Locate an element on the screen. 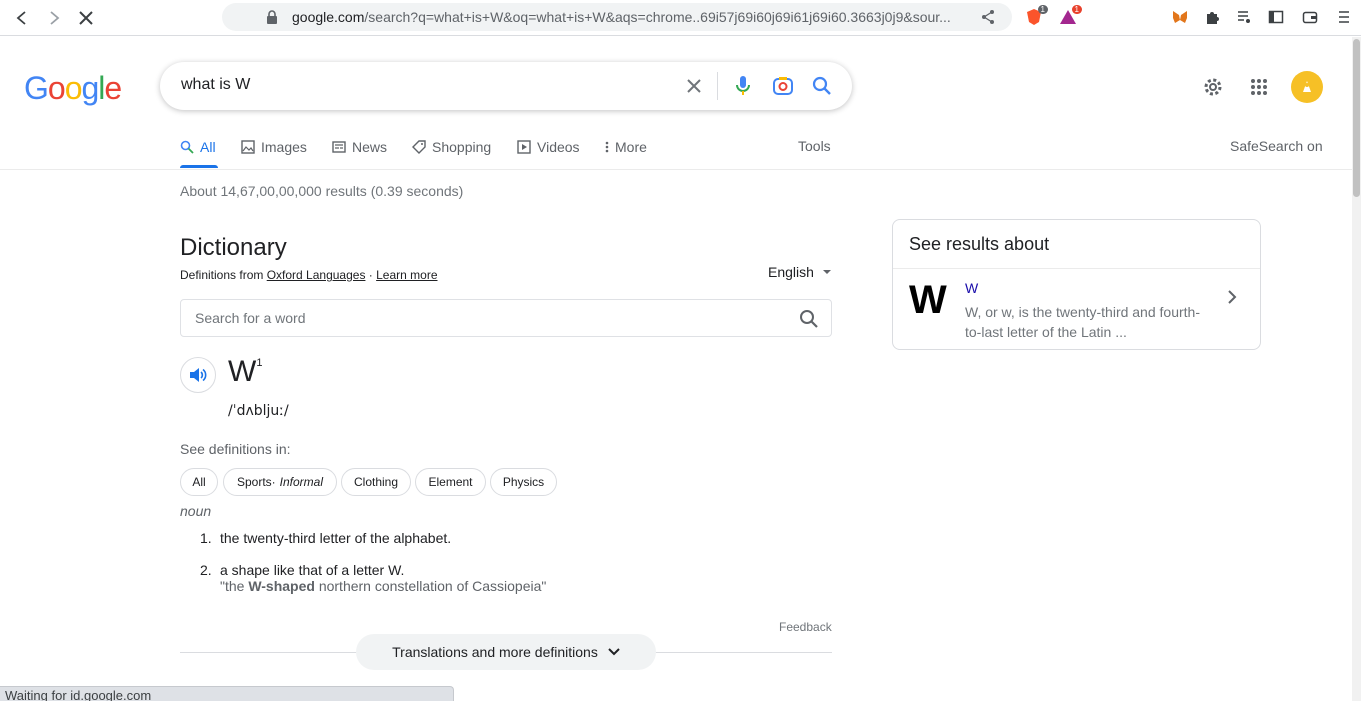 Image resolution: width=1361 pixels, height=701 pixels. tab-label: Shopping is located at coordinates (462, 147).